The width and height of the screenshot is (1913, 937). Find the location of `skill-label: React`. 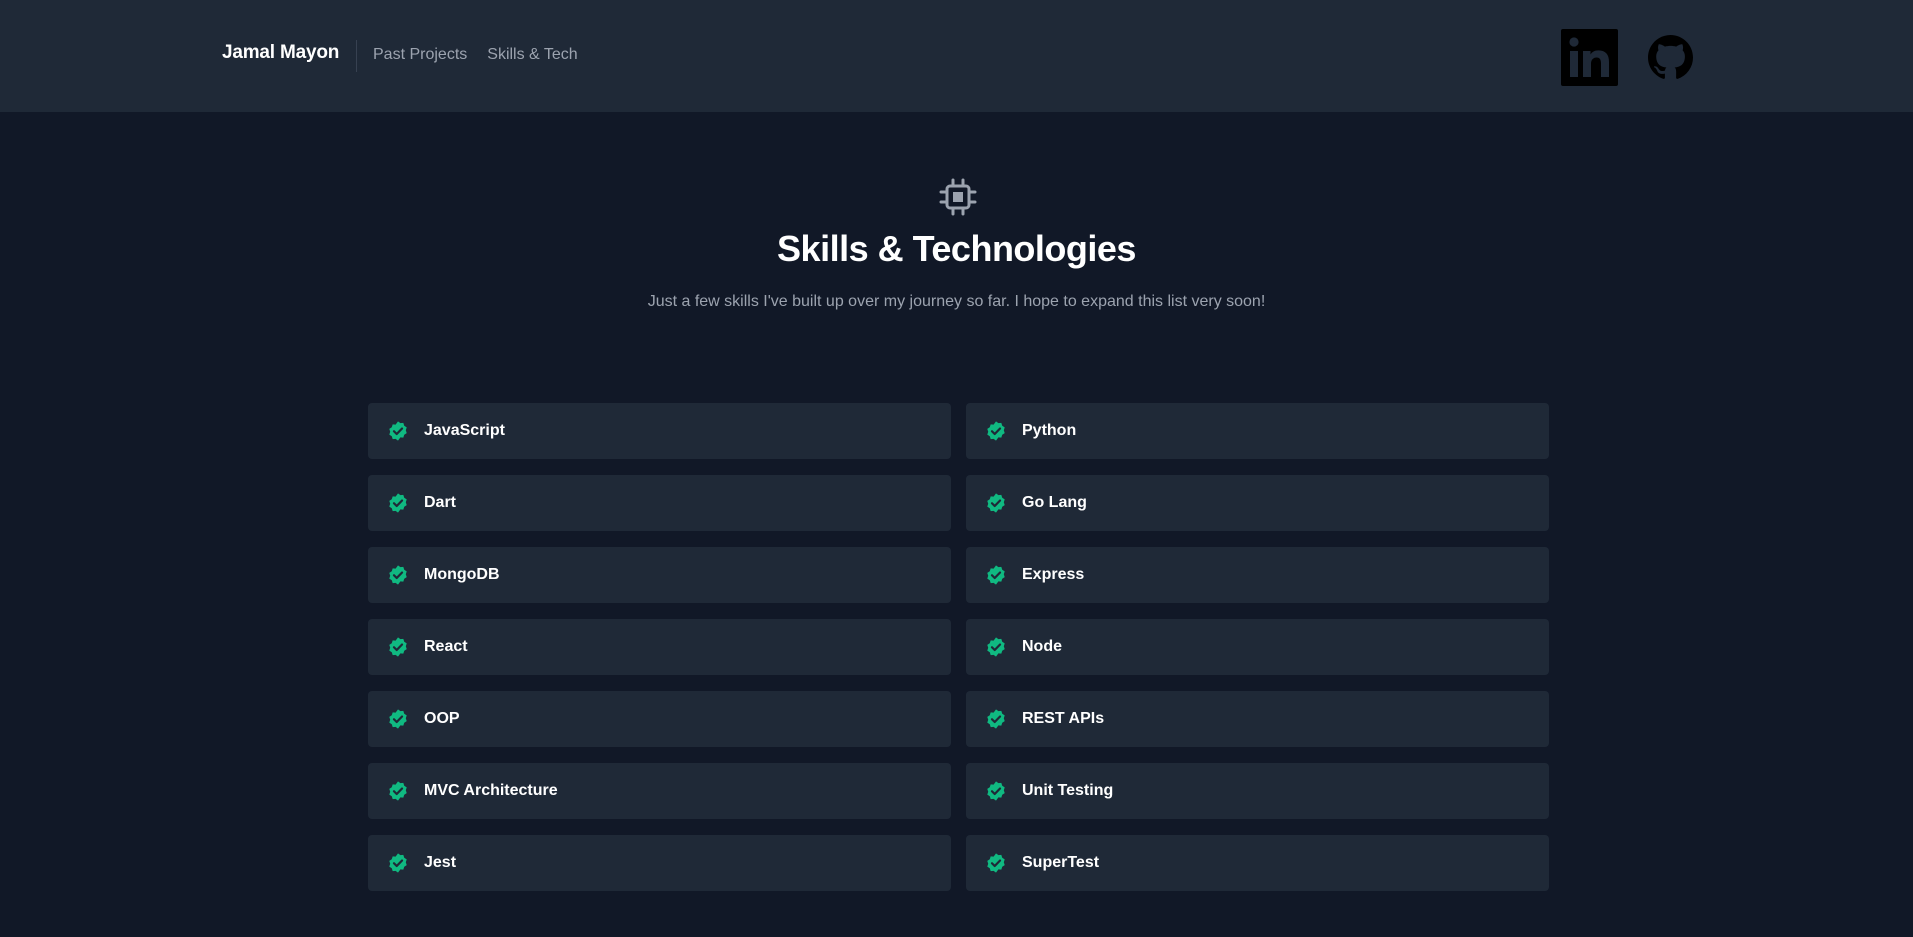

skill-label: React is located at coordinates (446, 646).